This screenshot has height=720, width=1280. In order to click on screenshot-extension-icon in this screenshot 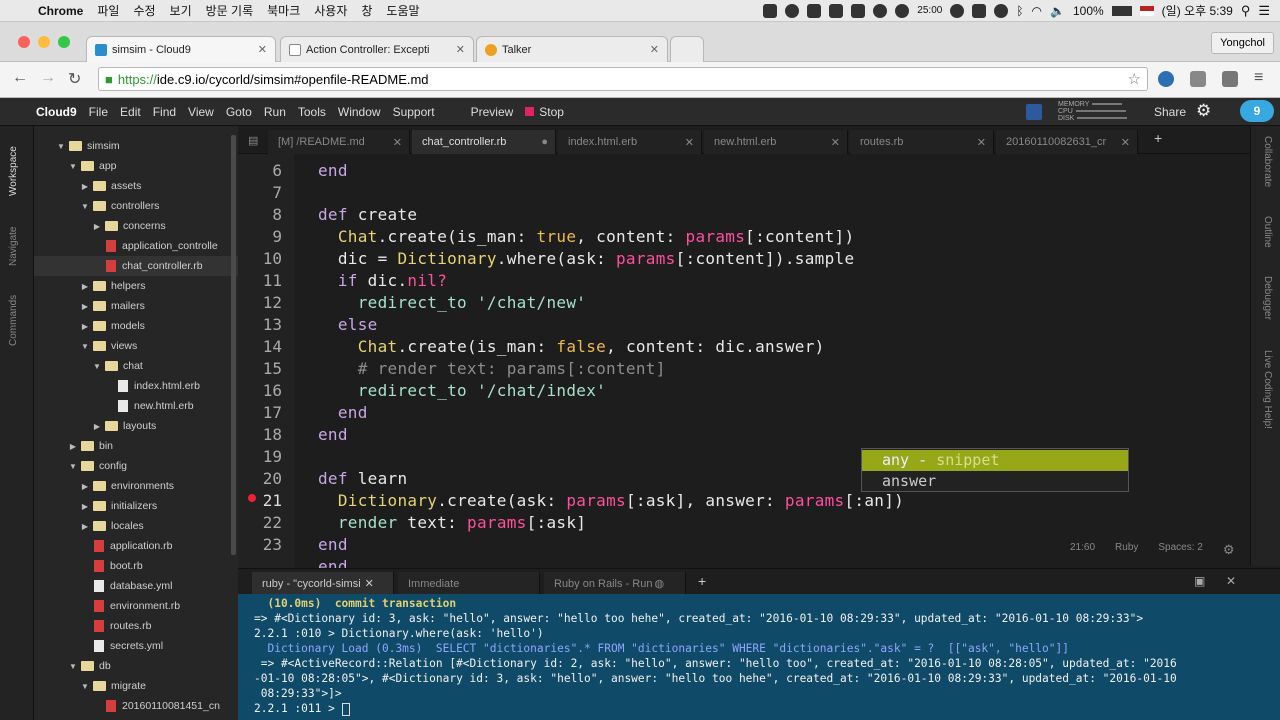, I will do `click(1198, 79)`.